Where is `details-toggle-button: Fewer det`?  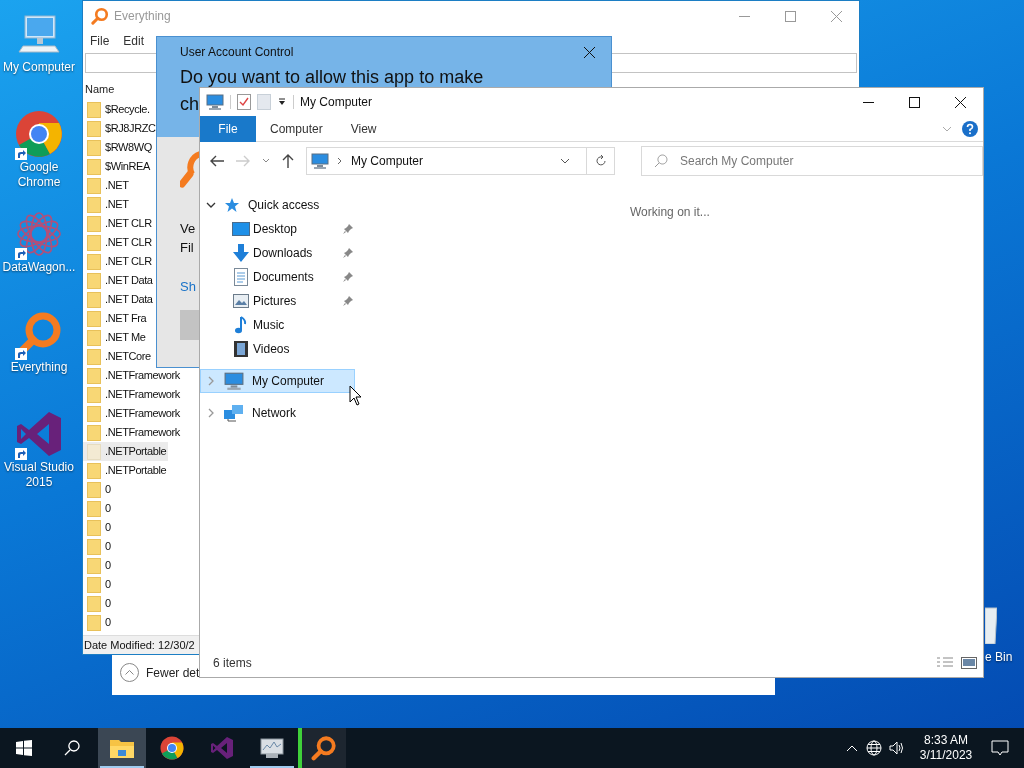 details-toggle-button: Fewer det is located at coordinates (160, 672).